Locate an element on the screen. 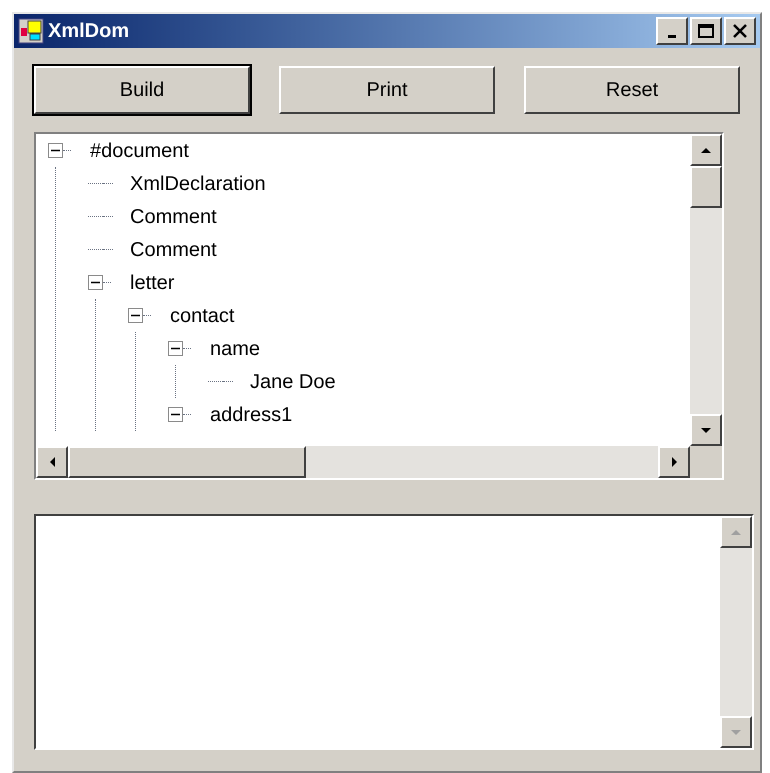 The width and height of the screenshot is (770, 773). button: Reset is located at coordinates (632, 90).